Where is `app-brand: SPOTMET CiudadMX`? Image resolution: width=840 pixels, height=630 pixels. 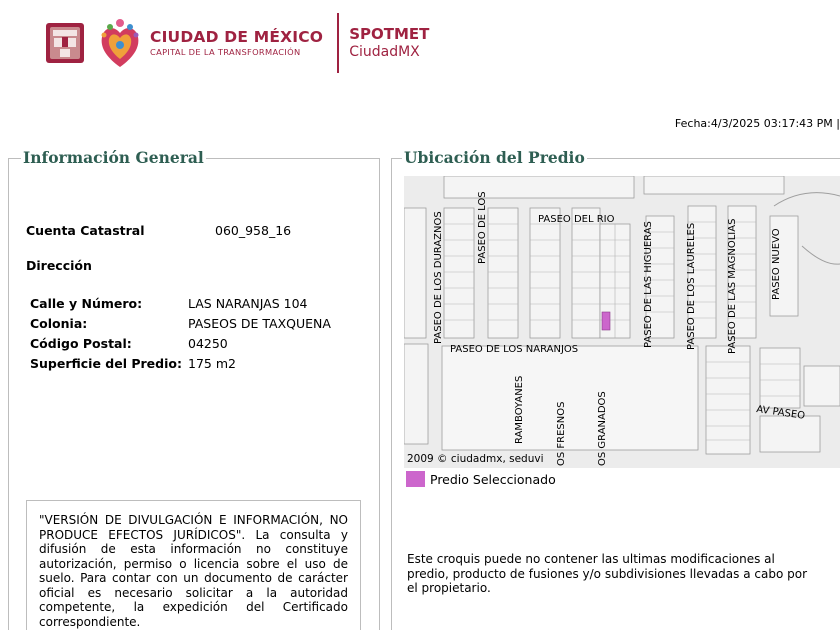 app-brand: SPOTMET CiudadMX is located at coordinates (389, 43).